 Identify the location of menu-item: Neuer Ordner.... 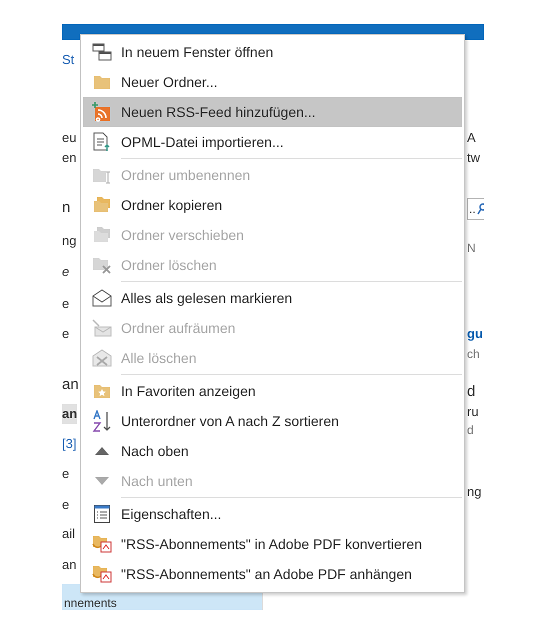
(272, 82).